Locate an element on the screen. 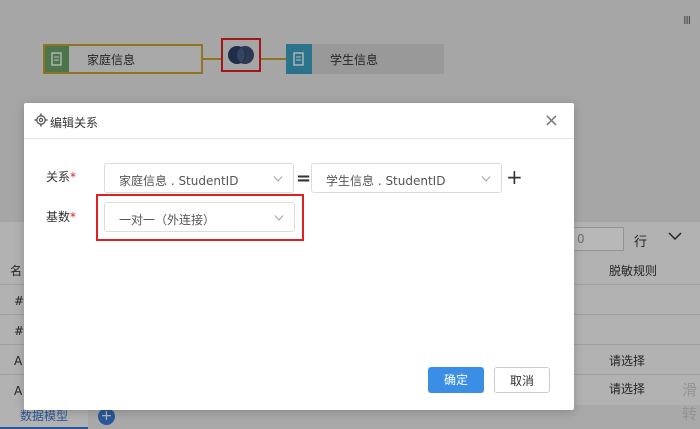 This screenshot has height=429, width=700. dialog-title: 编辑关系 is located at coordinates (74, 123).